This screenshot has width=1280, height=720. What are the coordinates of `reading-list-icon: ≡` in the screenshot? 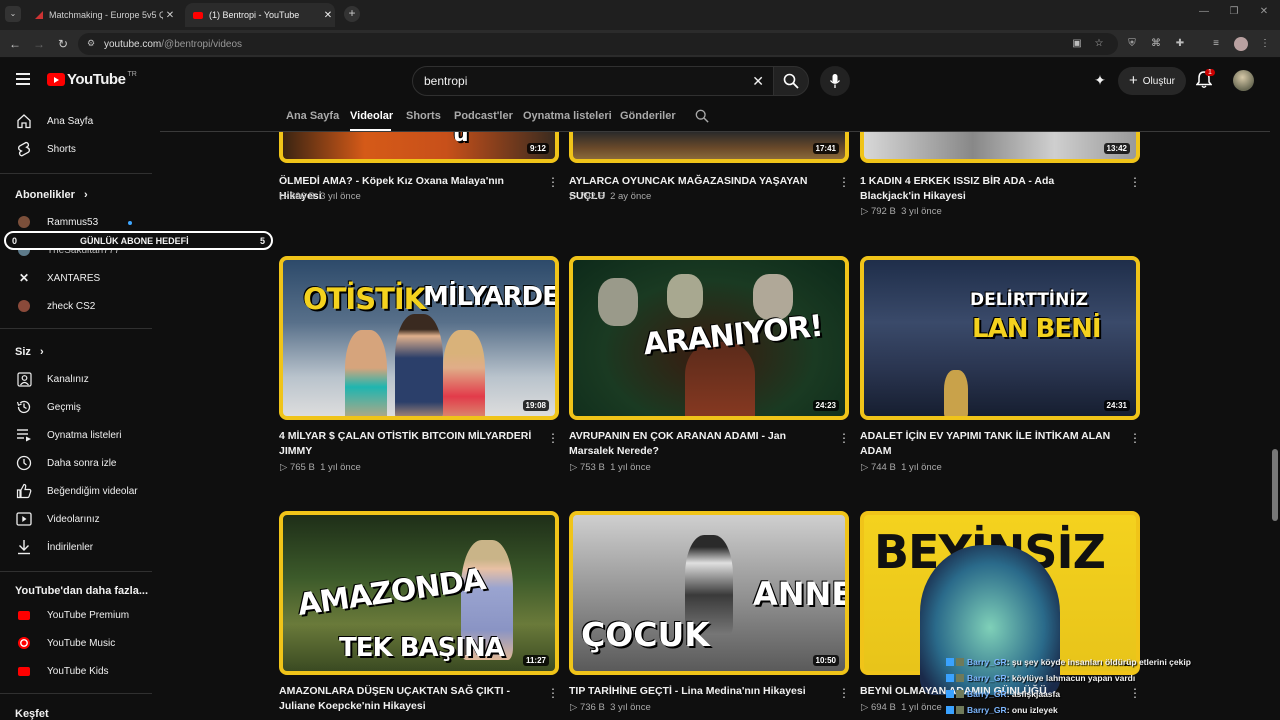 It's located at (1216, 44).